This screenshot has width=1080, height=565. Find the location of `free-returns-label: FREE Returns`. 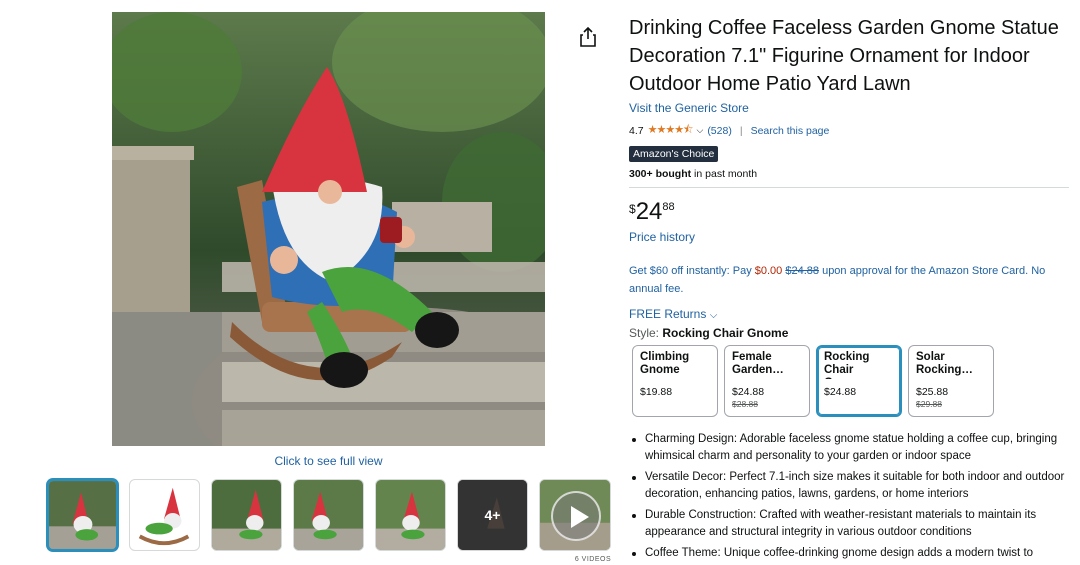

free-returns-label: FREE Returns is located at coordinates (668, 314).